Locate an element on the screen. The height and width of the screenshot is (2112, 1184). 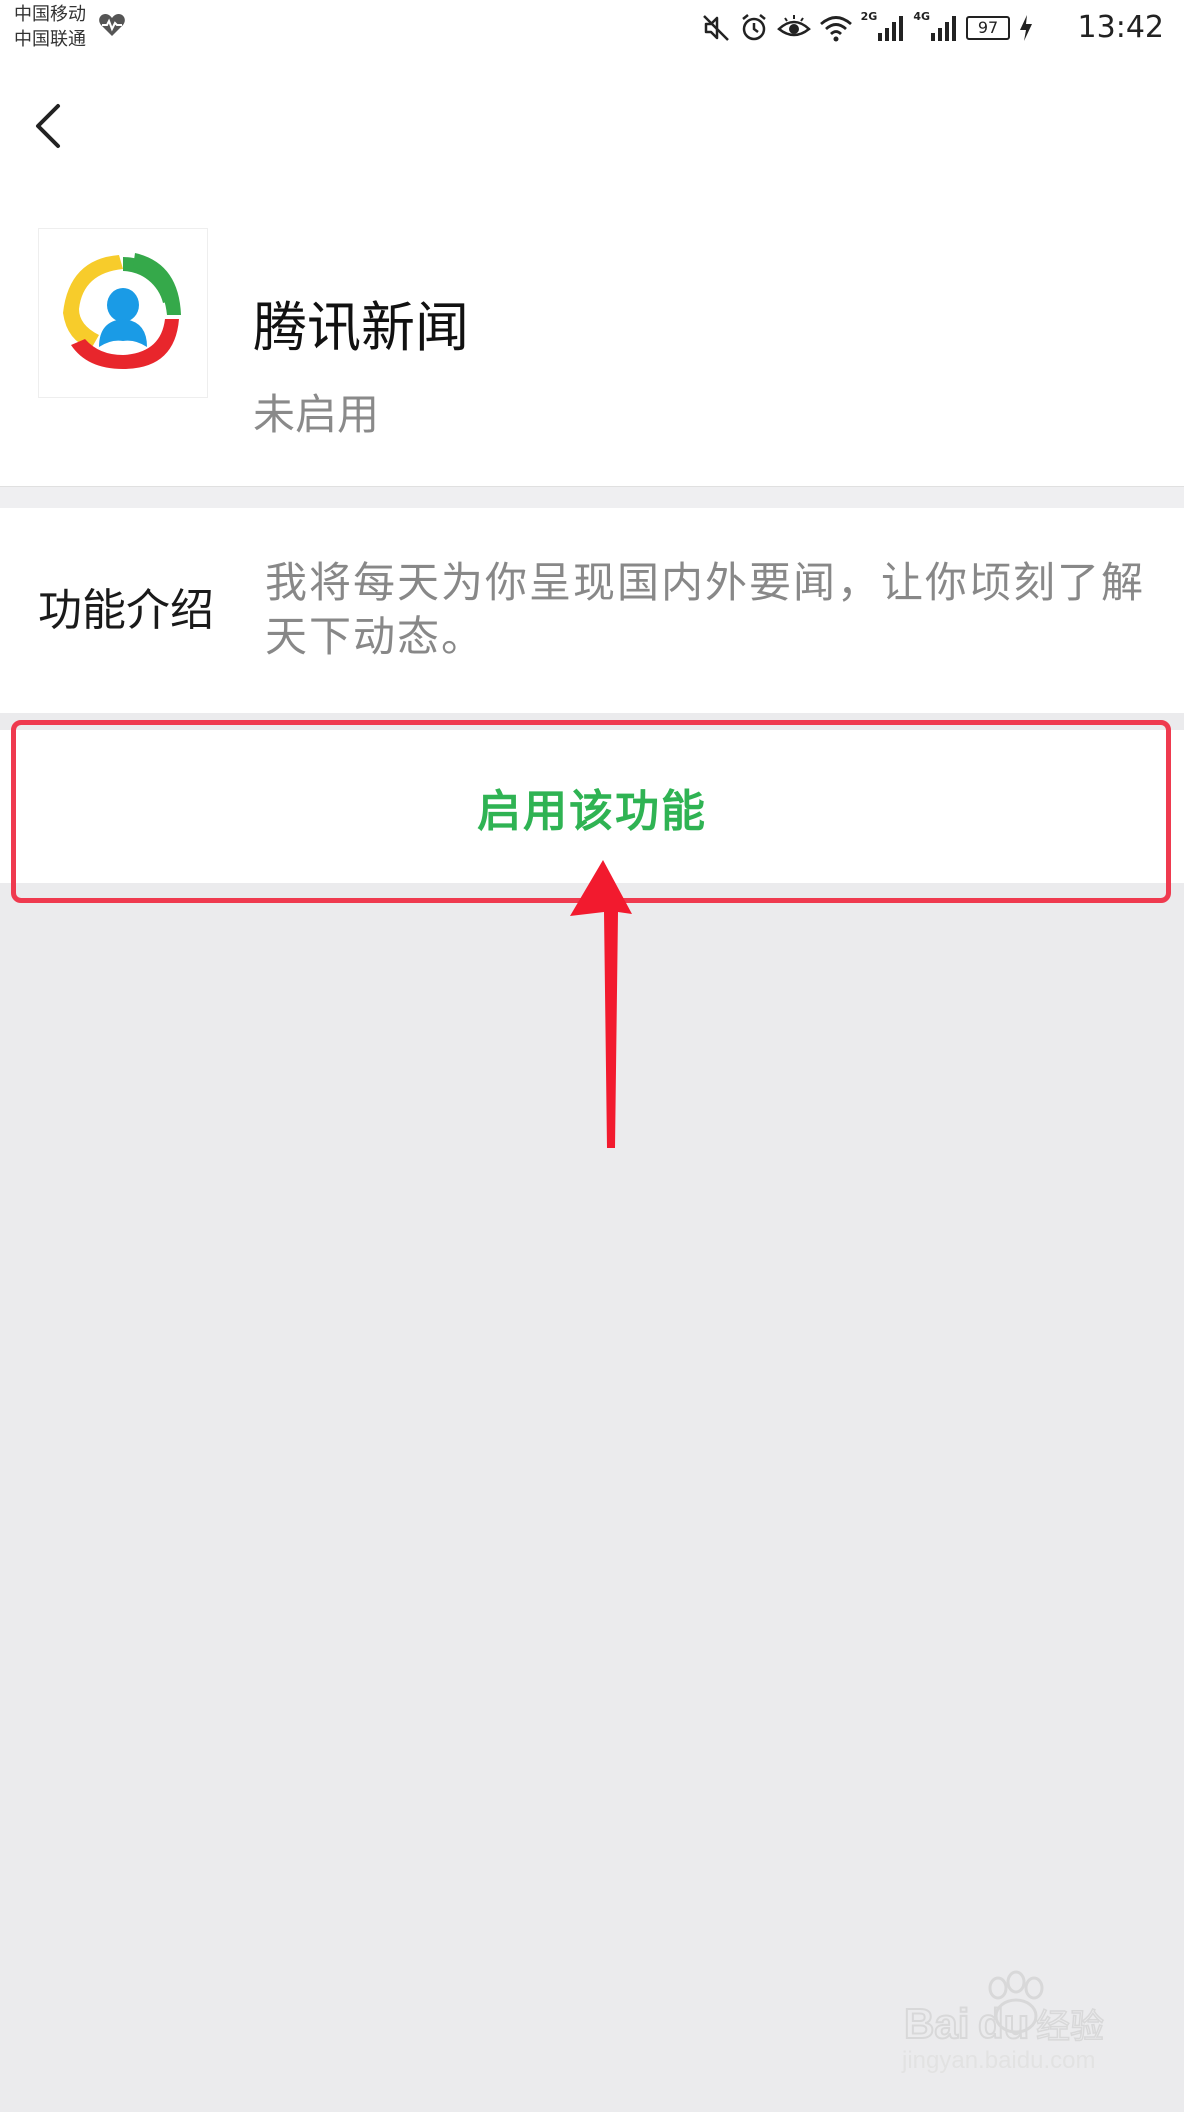
clock: 13:42 is located at coordinates (1120, 27).